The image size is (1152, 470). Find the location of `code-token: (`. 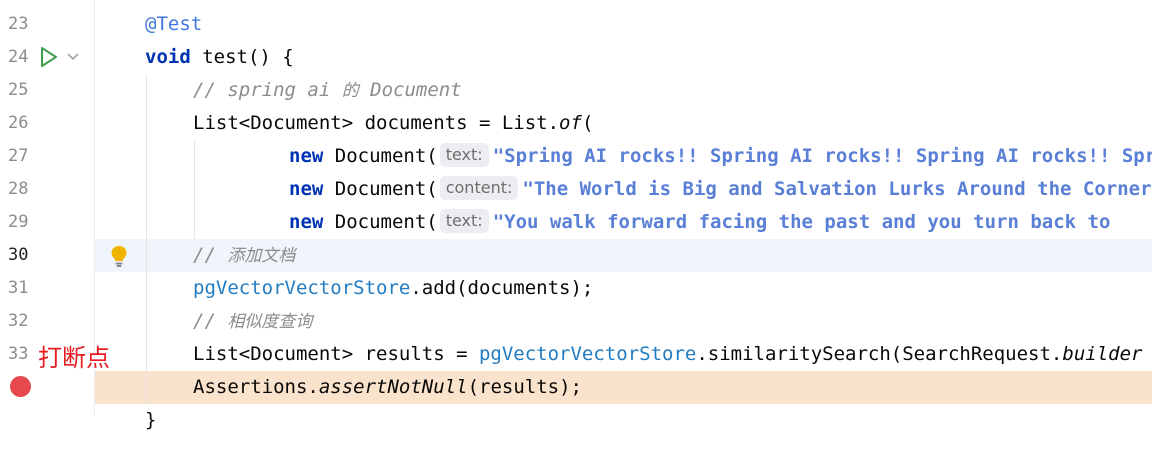

code-token: ( is located at coordinates (587, 123).